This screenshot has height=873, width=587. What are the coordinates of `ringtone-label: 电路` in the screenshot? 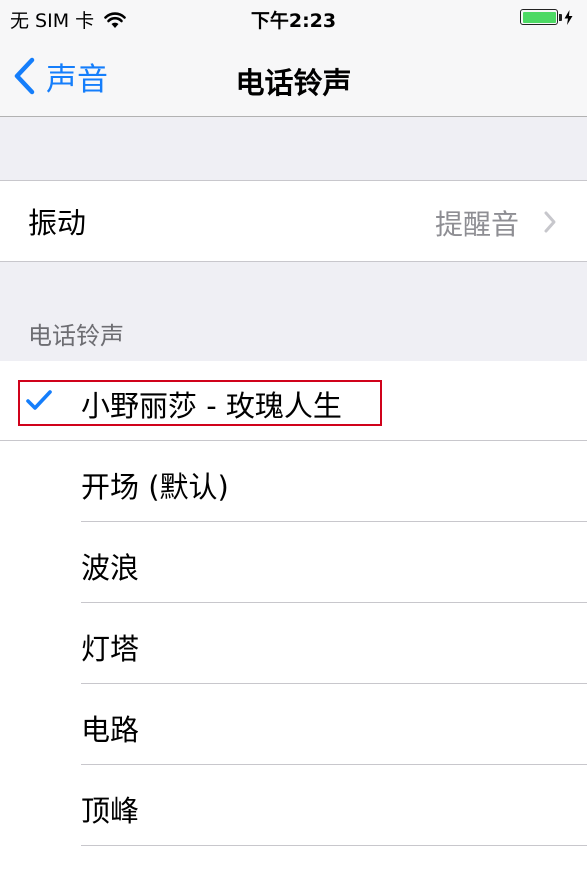 It's located at (110, 730).